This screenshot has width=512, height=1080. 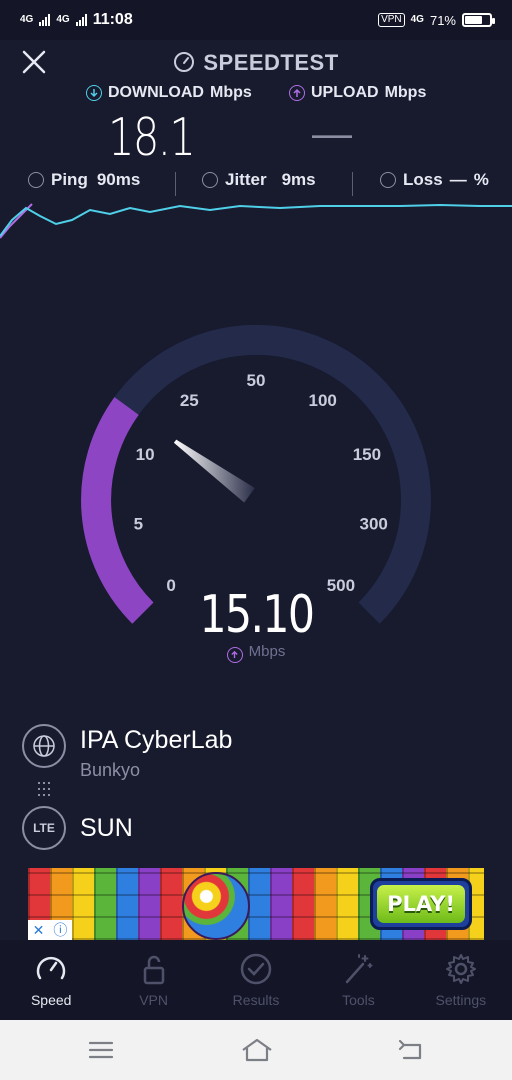 What do you see at coordinates (256, 904) in the screenshot?
I see `ad-banner: PLAY! ✕ ⓘ` at bounding box center [256, 904].